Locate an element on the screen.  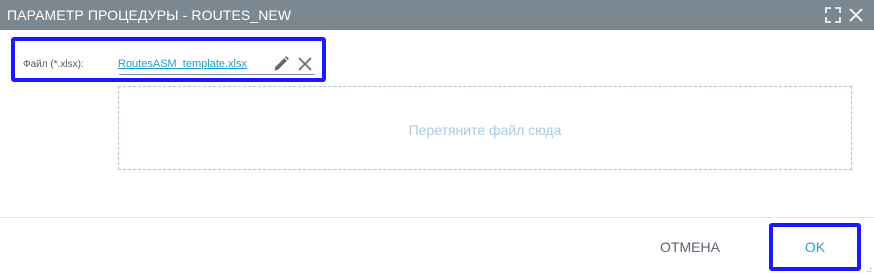
cancel-button: ОТМЕНА is located at coordinates (690, 247).